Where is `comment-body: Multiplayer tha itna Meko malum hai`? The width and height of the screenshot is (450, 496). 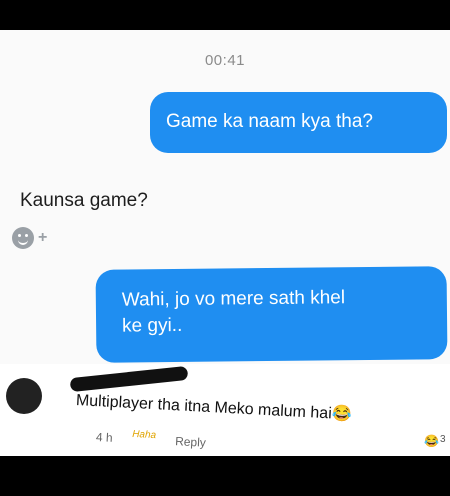
comment-body: Multiplayer tha itna Meko malum hai is located at coordinates (204, 407).